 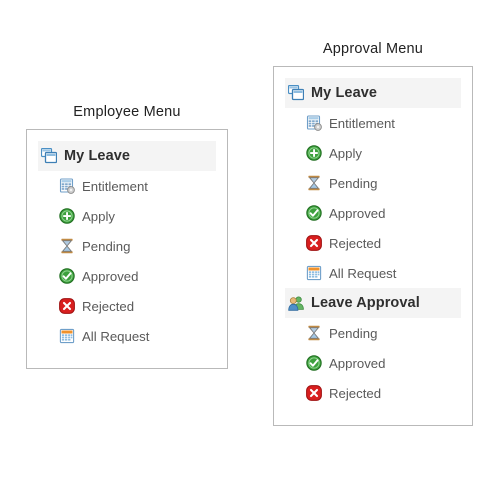 What do you see at coordinates (296, 303) in the screenshot?
I see `two-people-icon` at bounding box center [296, 303].